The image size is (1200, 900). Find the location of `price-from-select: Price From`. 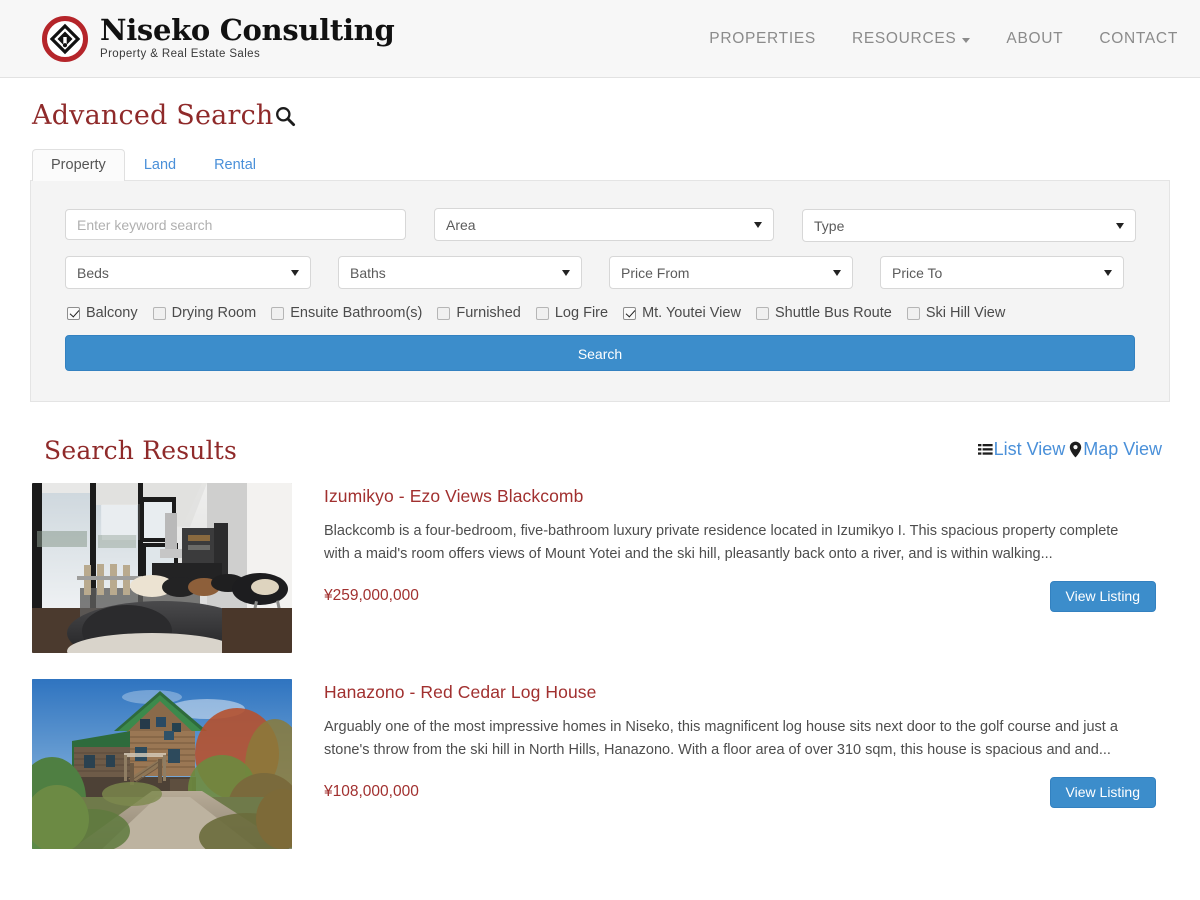

price-from-select: Price From is located at coordinates (731, 272).